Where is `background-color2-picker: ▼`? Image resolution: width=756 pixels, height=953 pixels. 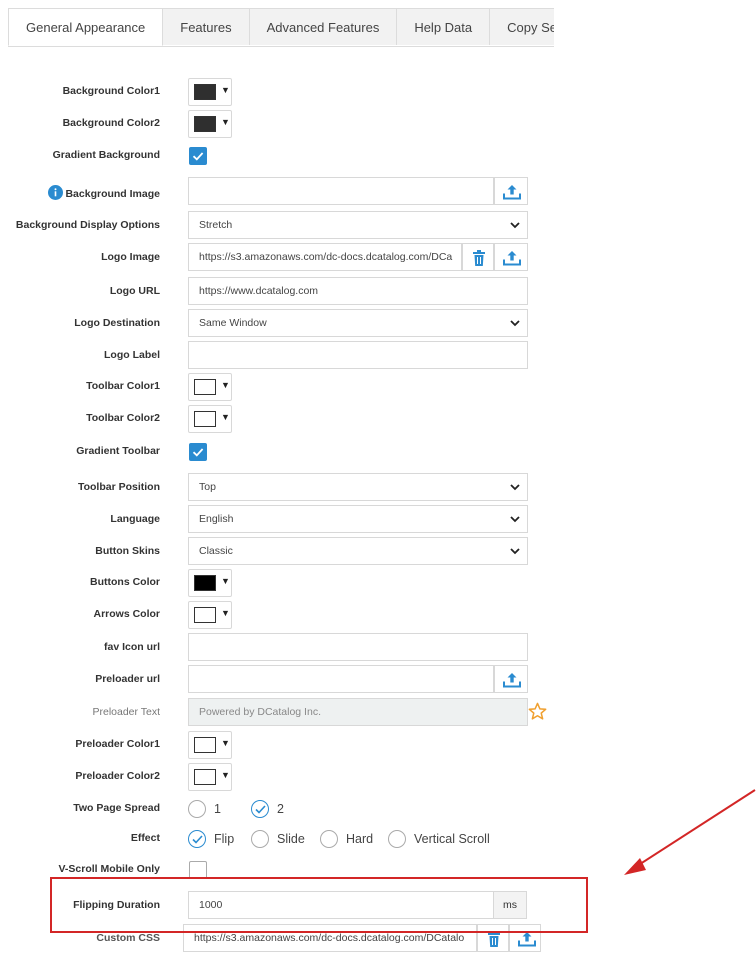 background-color2-picker: ▼ is located at coordinates (210, 124).